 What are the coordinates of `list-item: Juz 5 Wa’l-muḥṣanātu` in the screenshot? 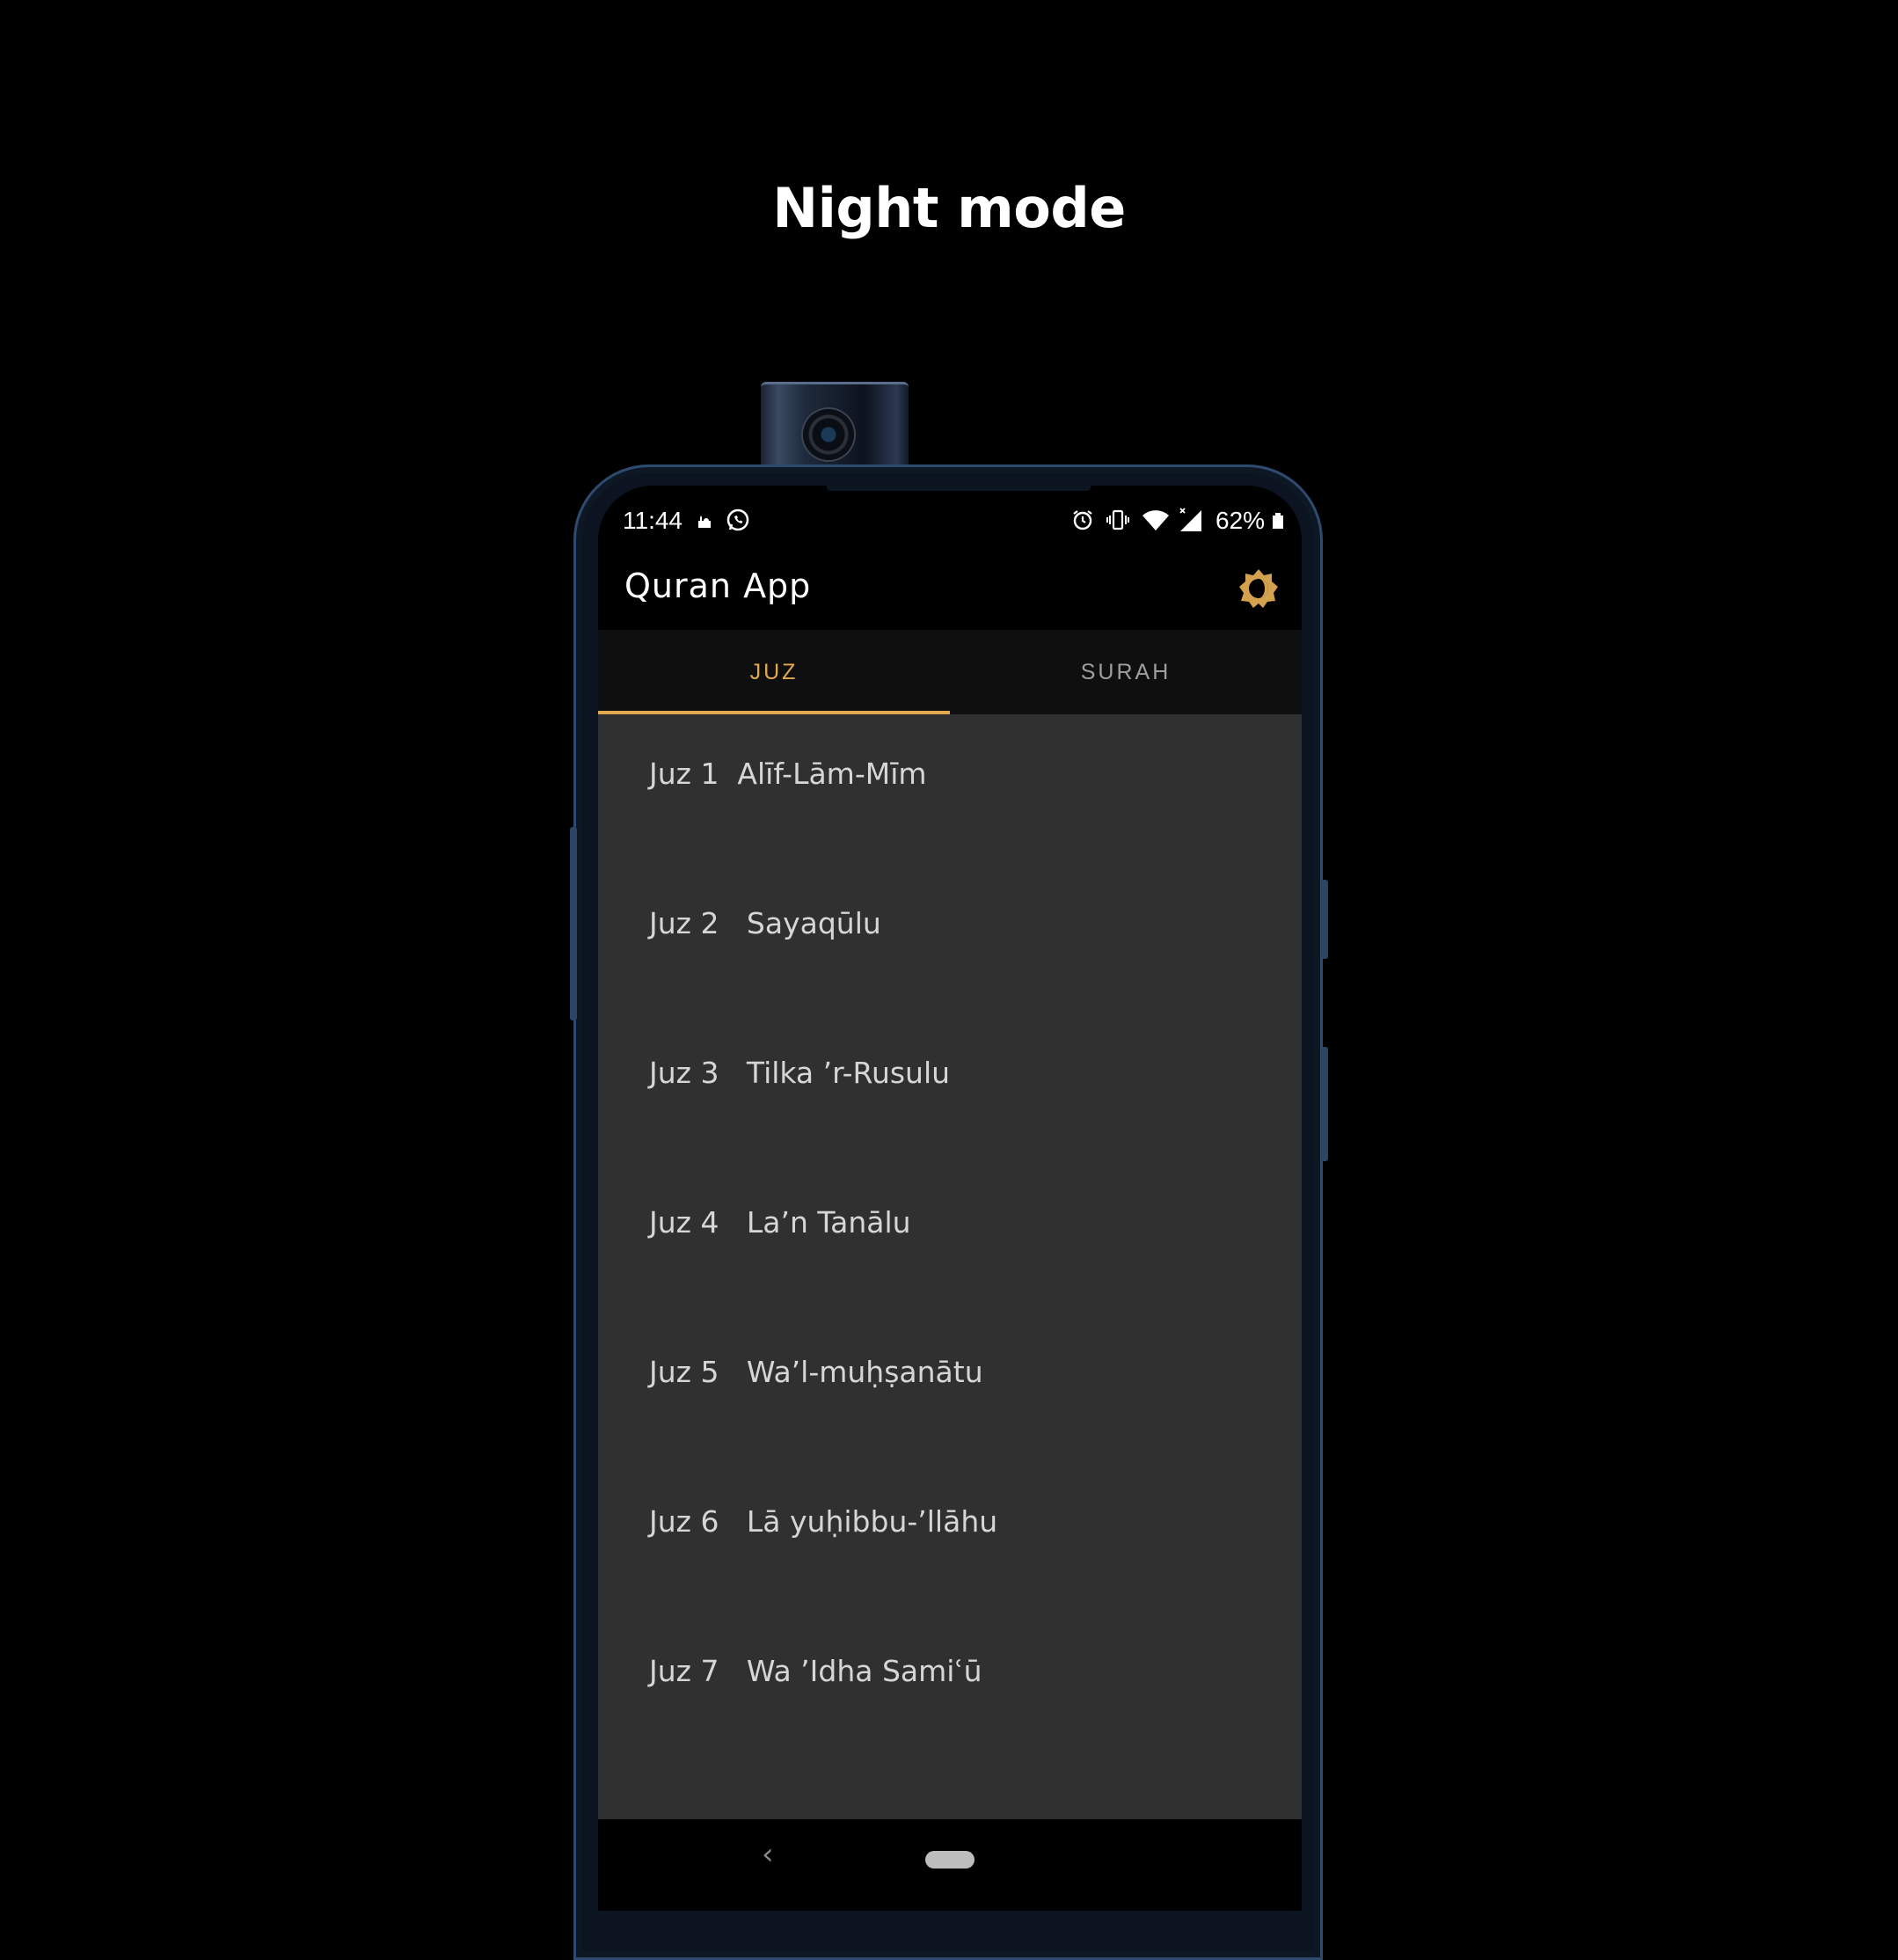 It's located at (950, 1388).